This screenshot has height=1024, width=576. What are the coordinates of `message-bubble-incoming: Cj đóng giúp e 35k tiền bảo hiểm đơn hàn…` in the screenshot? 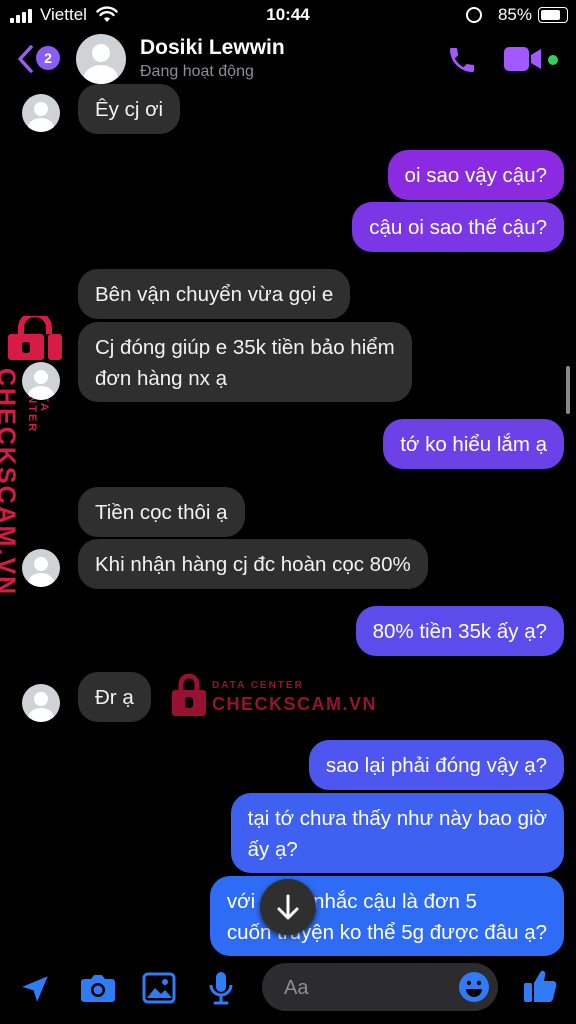 It's located at (245, 362).